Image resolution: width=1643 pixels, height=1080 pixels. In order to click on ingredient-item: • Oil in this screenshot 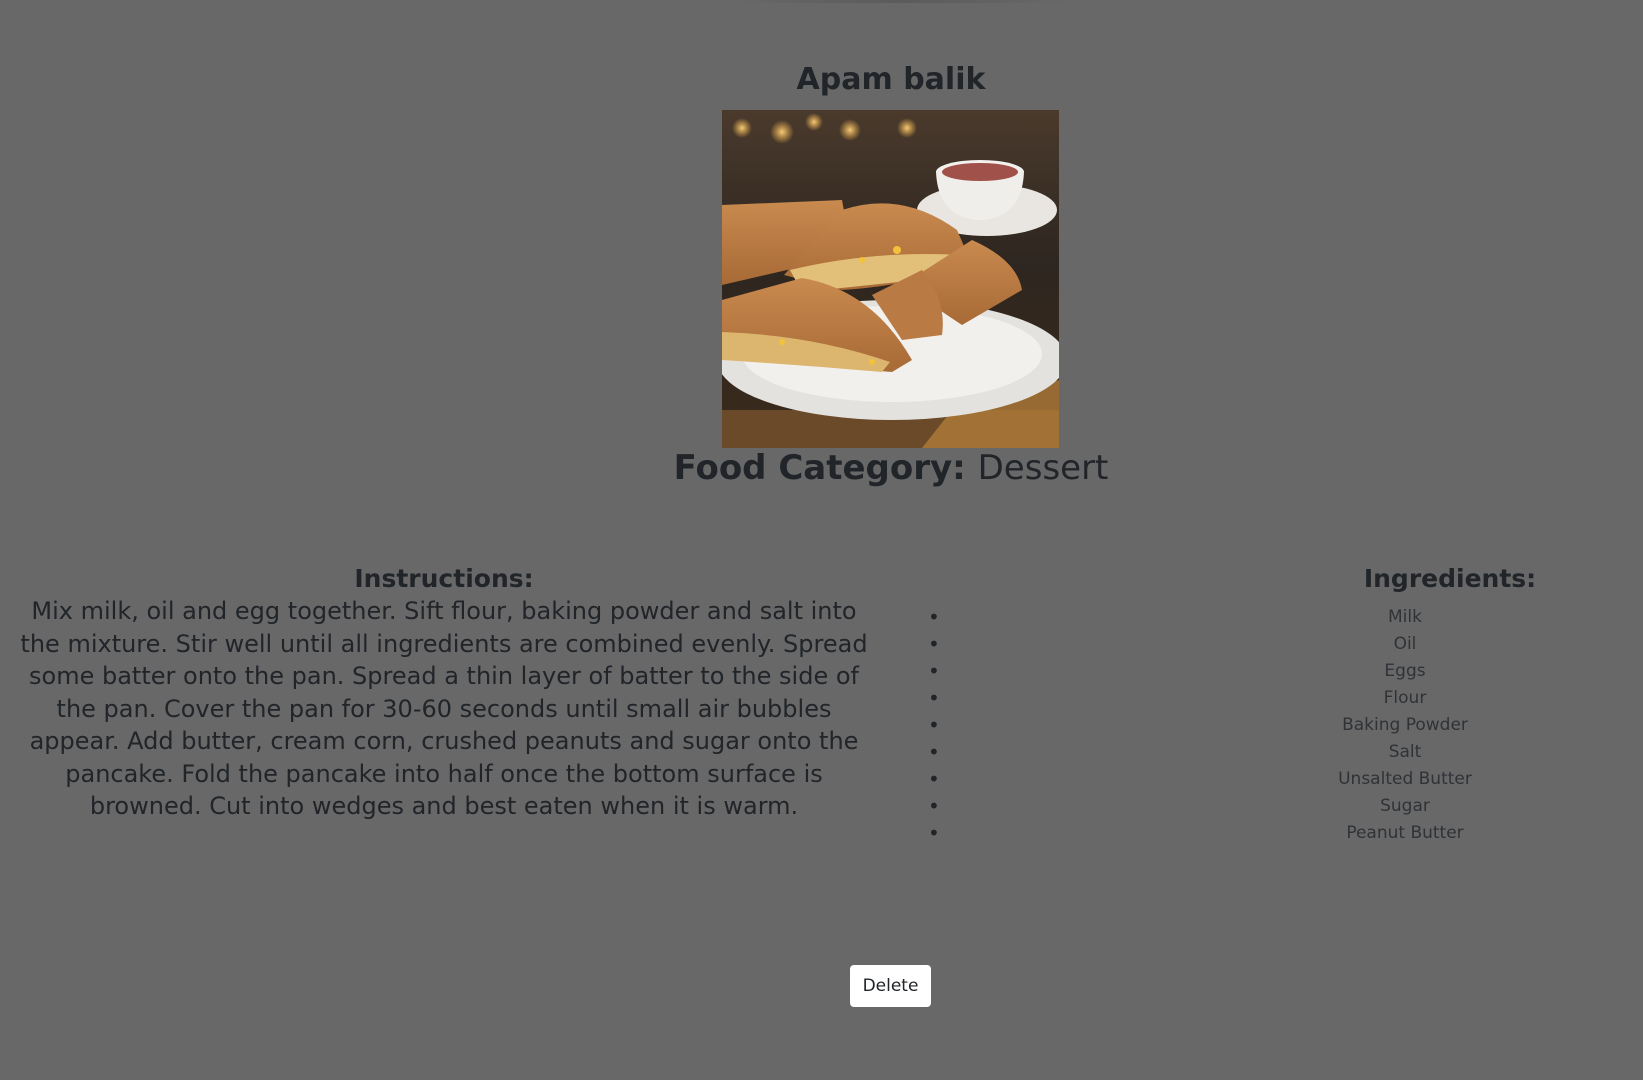, I will do `click(1281, 644)`.